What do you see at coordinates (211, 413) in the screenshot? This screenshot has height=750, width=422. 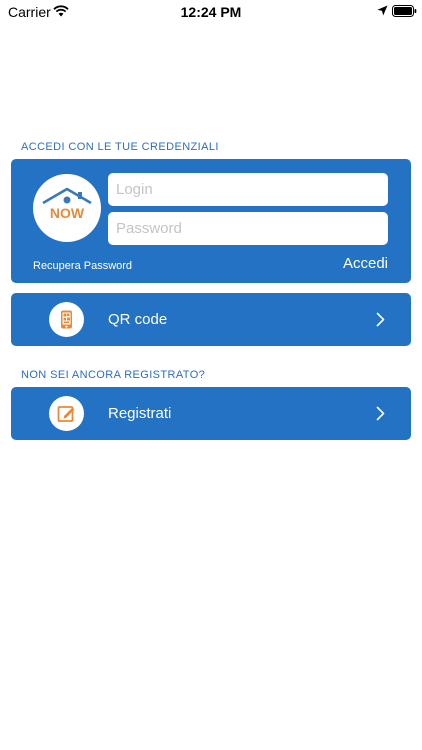 I see `register-button: Registrati` at bounding box center [211, 413].